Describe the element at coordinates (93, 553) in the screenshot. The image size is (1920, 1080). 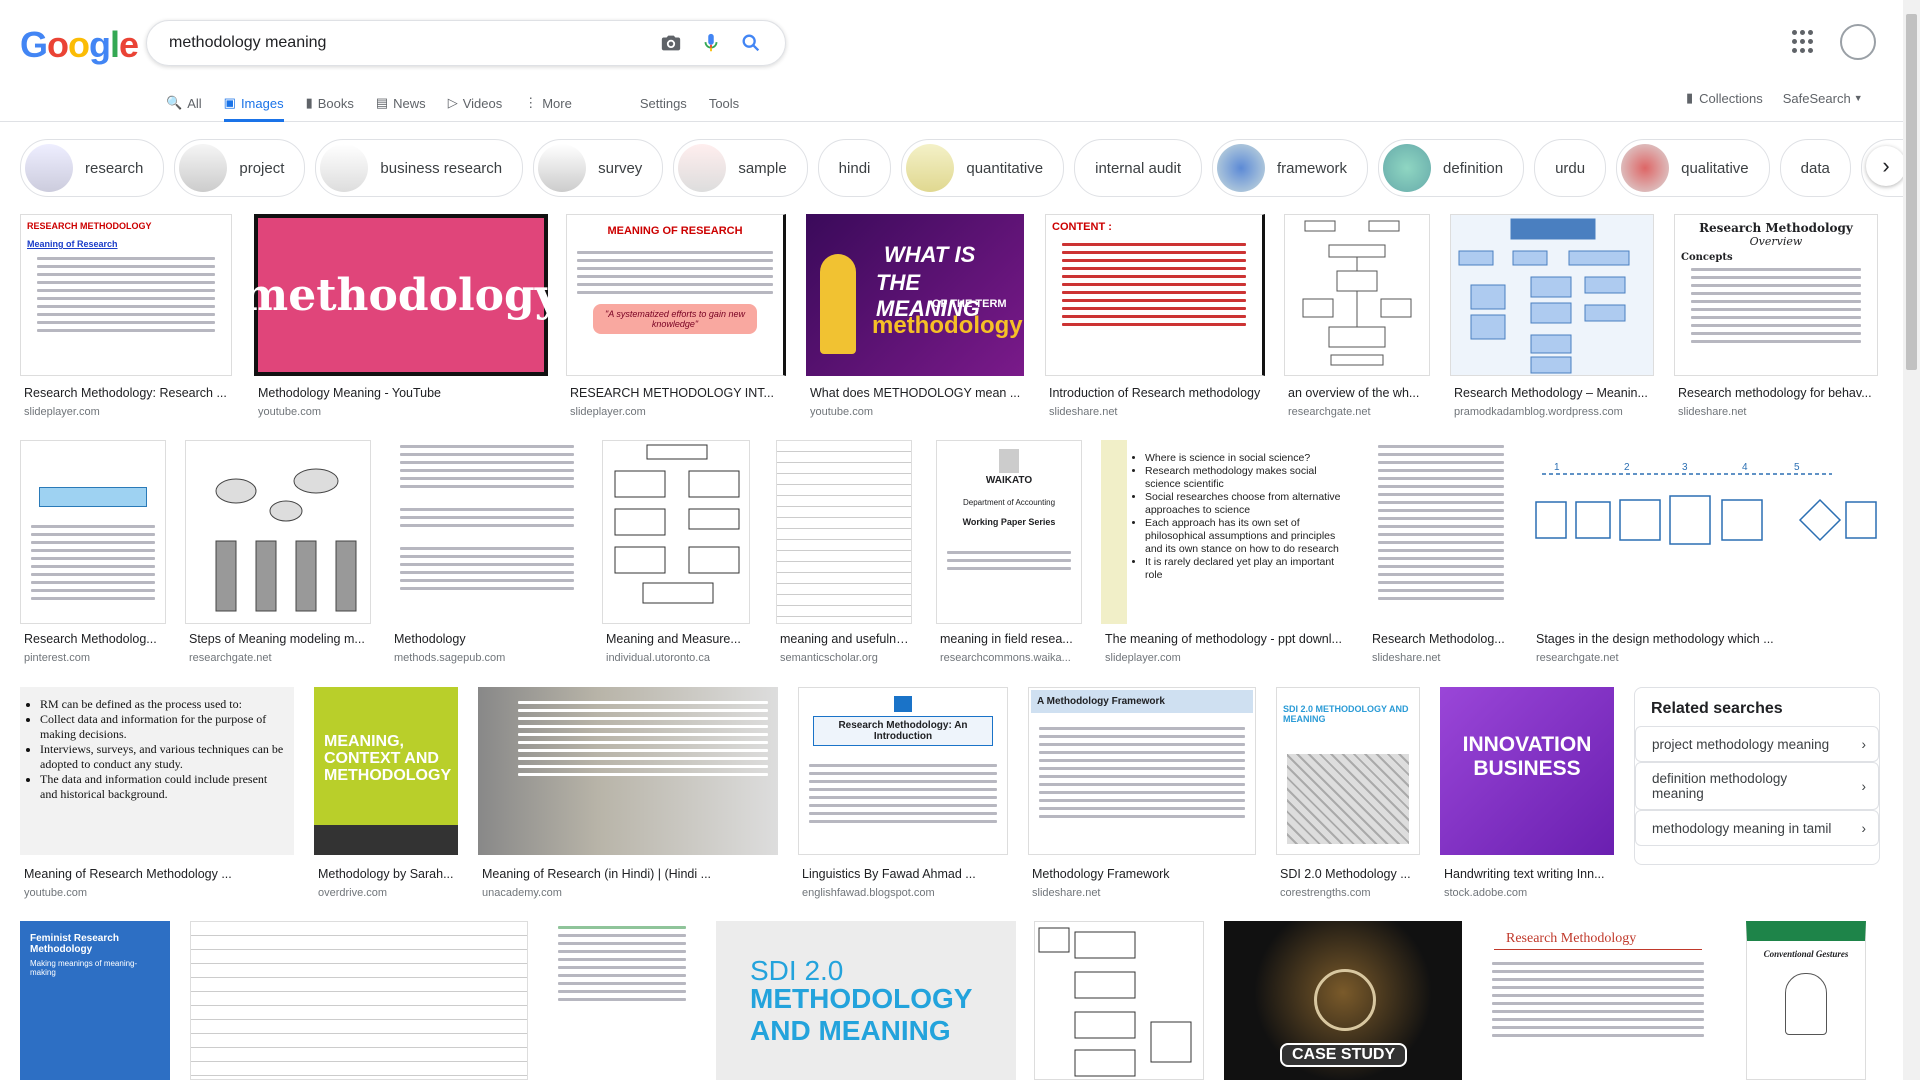
I see `image-result: Research Methodolog... pinterest.com` at that location.